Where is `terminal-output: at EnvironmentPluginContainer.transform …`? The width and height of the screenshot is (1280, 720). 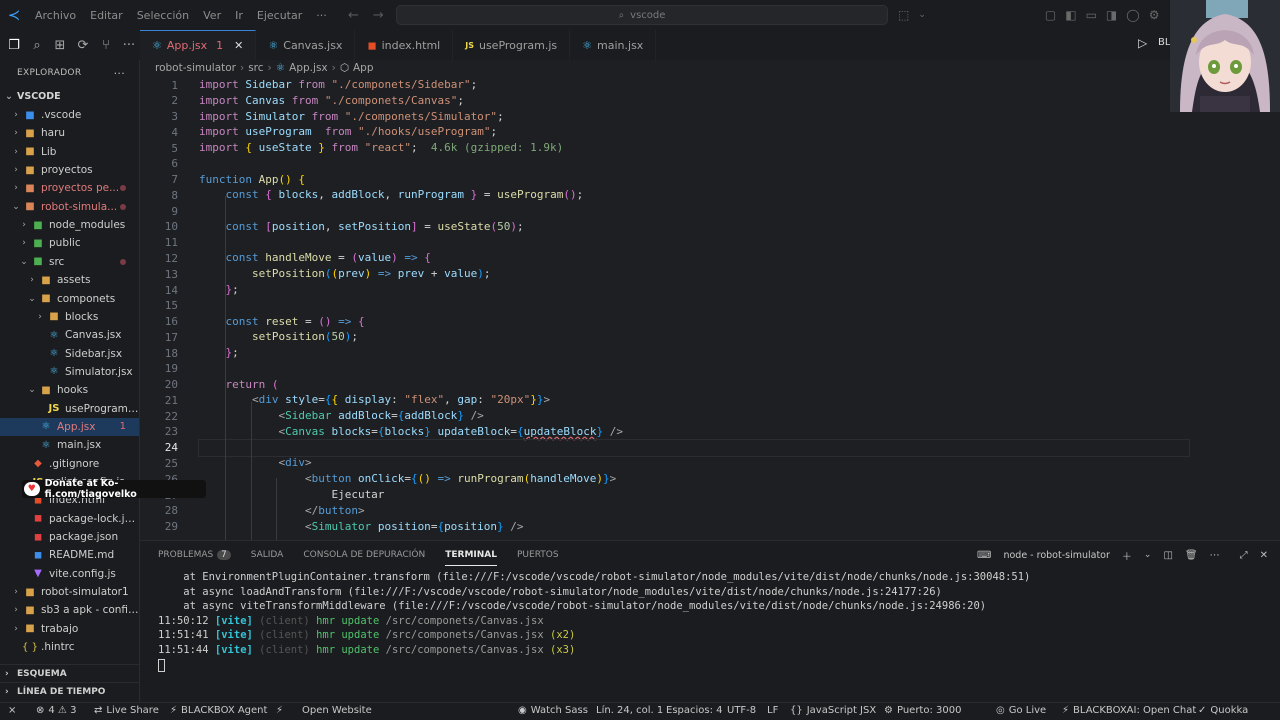
terminal-output: at EnvironmentPluginContainer.transform … is located at coordinates (708, 614).